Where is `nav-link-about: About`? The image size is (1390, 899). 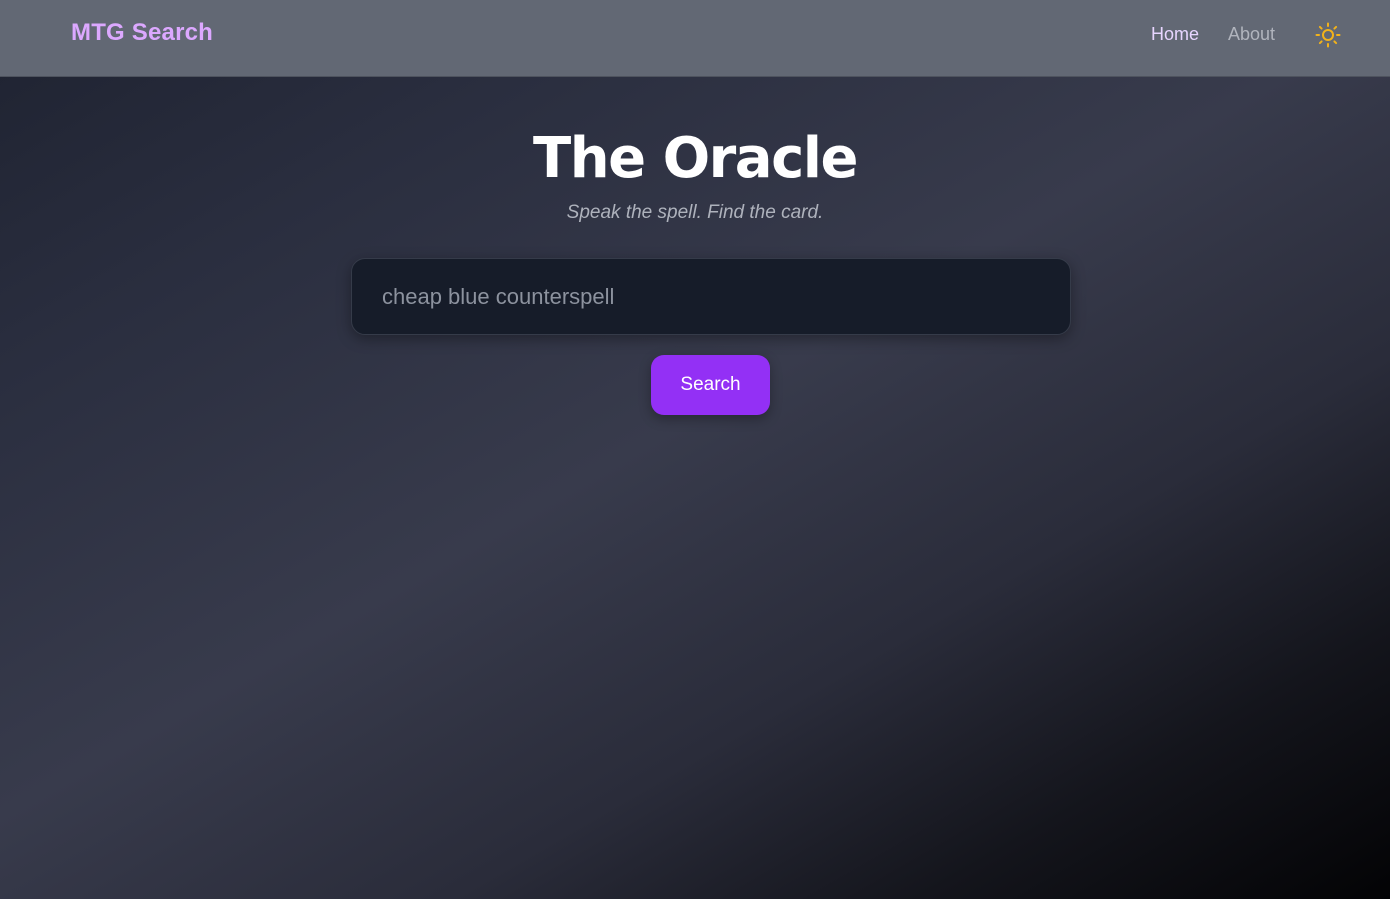
nav-link-about: About is located at coordinates (1251, 34).